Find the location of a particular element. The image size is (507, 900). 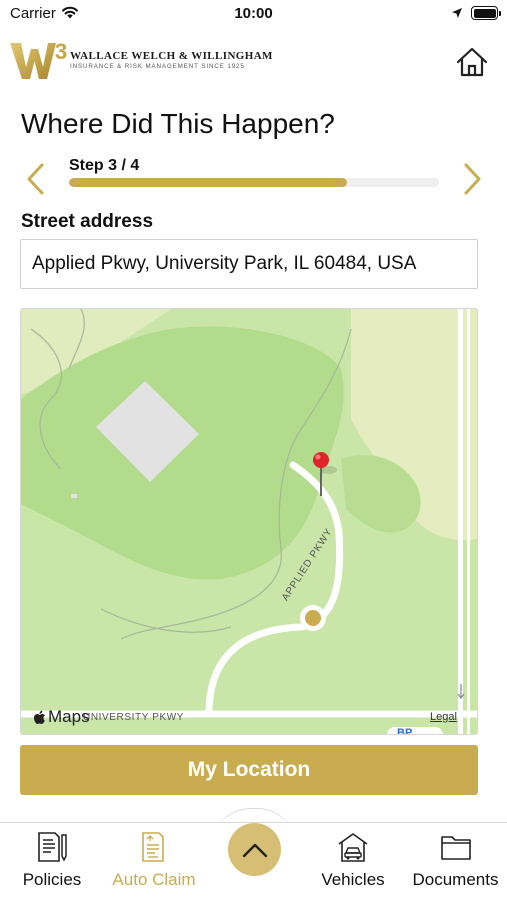

poi-badge: BP is located at coordinates (415, 730).